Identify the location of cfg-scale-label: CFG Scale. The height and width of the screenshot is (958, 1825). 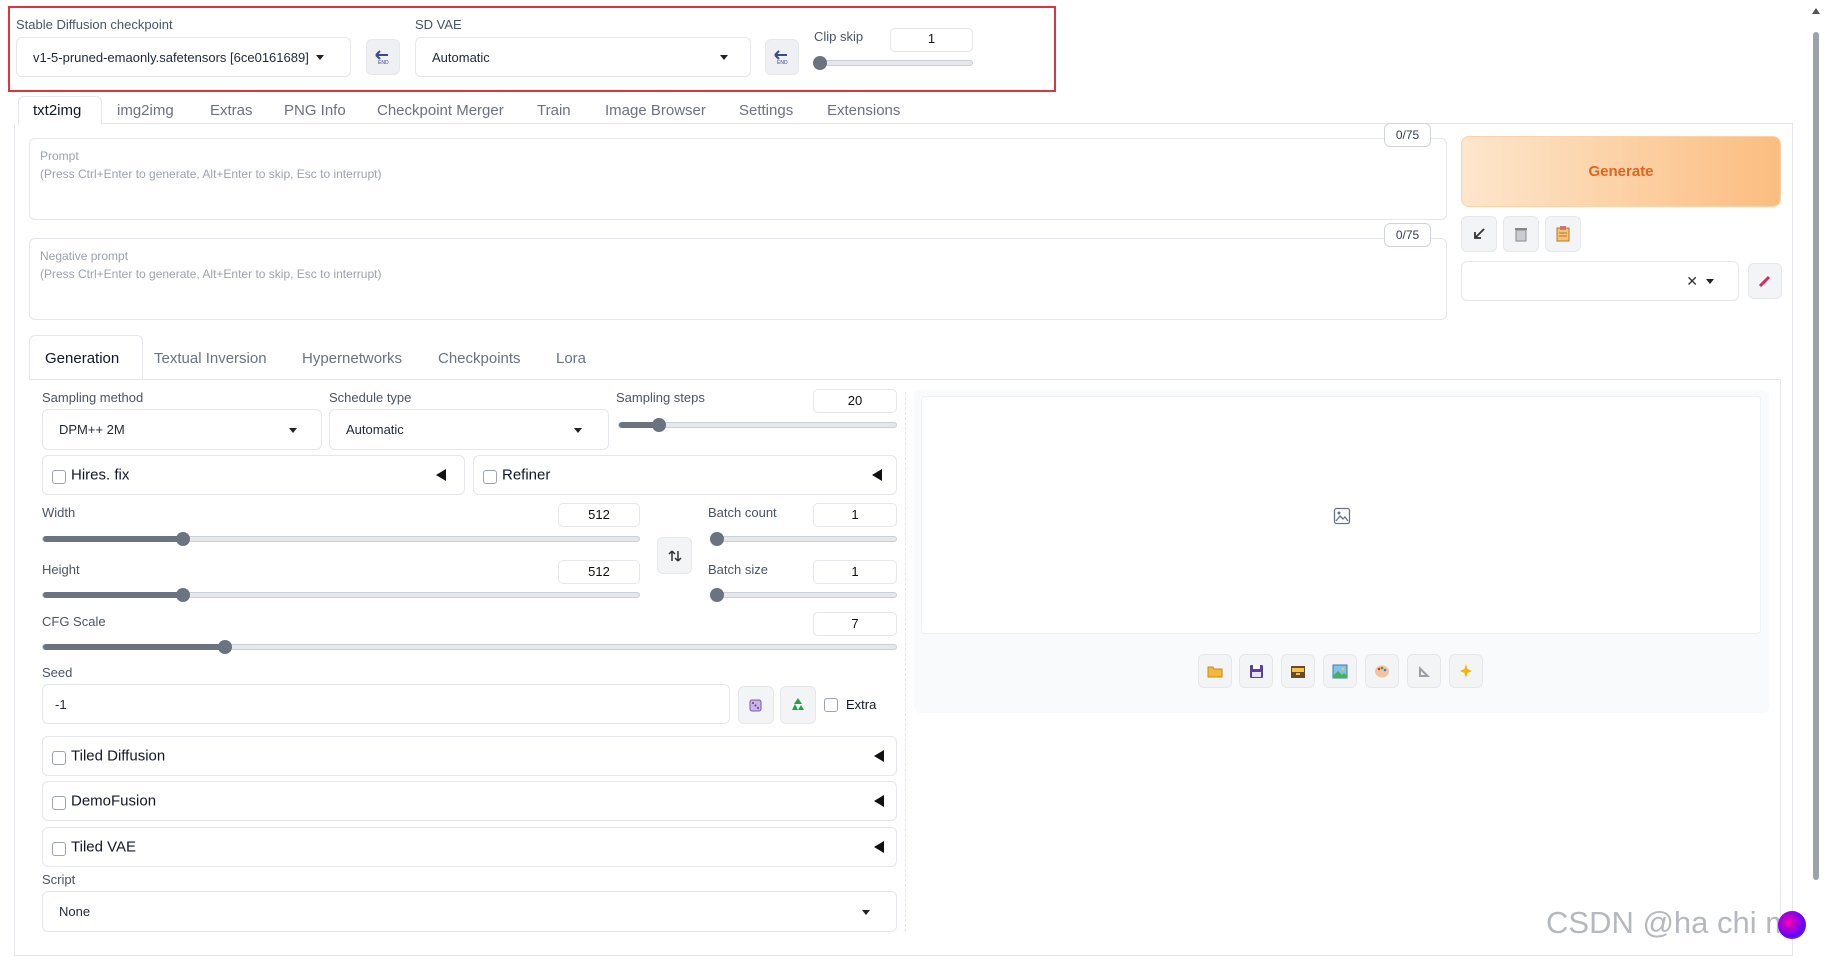
(74, 621).